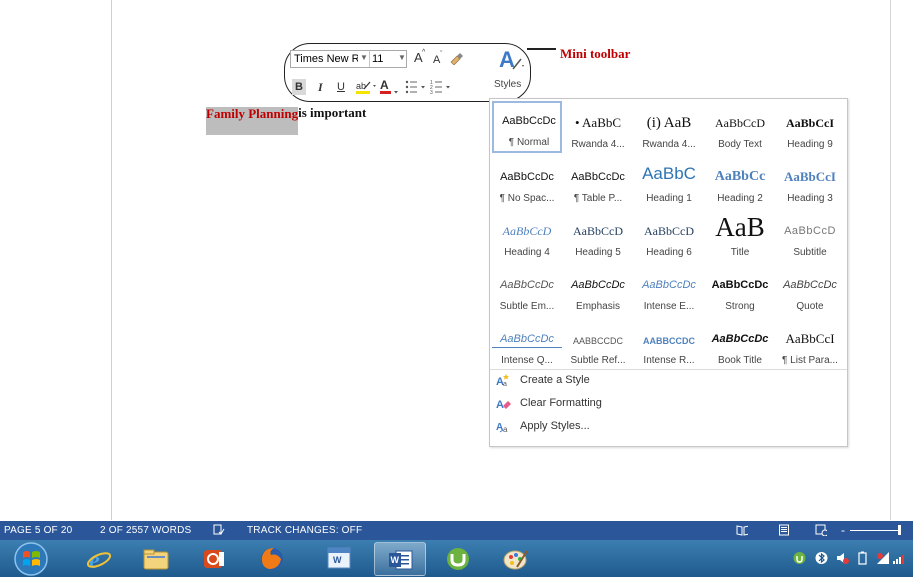  Describe the element at coordinates (742, 530) in the screenshot. I see `read-mode-icon` at that location.